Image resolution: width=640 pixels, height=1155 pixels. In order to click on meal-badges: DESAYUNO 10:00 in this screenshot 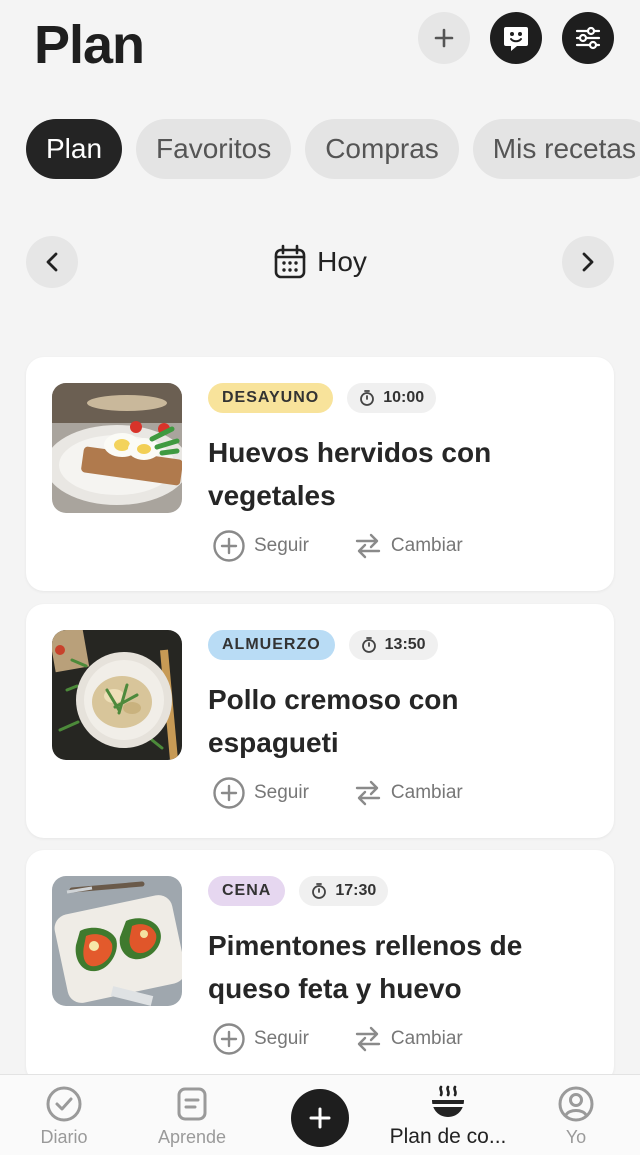, I will do `click(322, 398)`.